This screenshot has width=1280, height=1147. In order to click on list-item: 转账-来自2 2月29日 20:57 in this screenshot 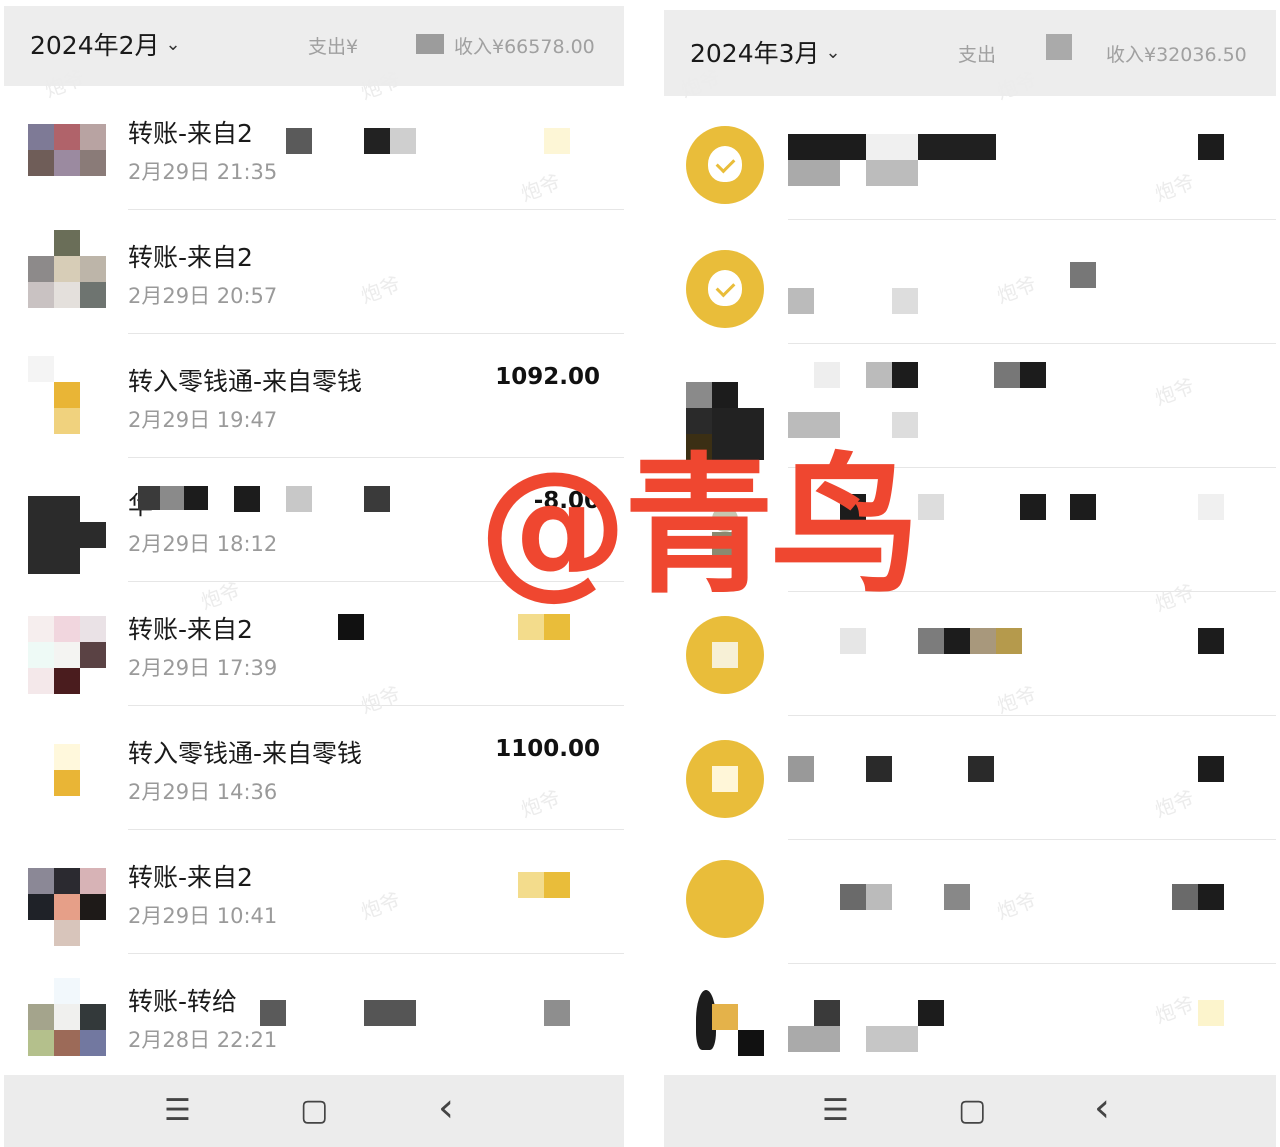, I will do `click(314, 272)`.